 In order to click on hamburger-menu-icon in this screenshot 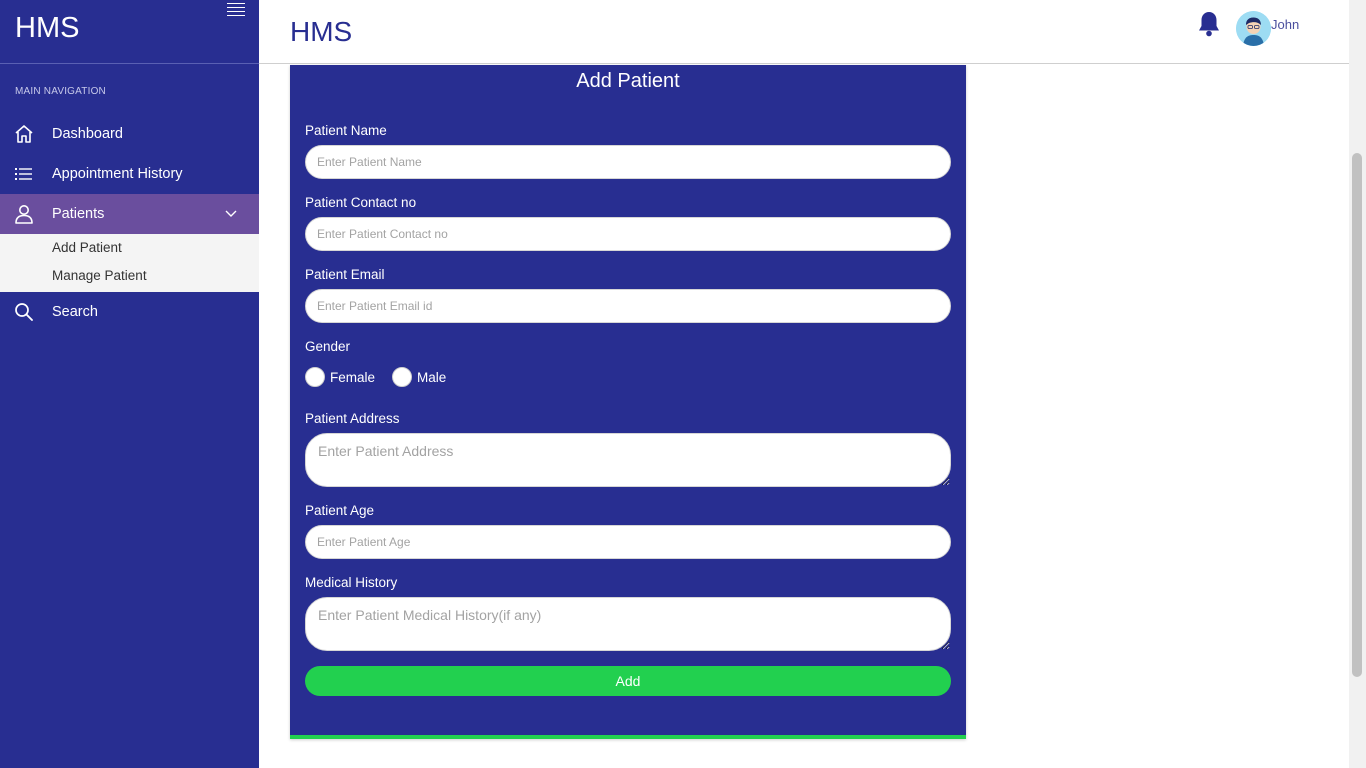, I will do `click(236, 9)`.